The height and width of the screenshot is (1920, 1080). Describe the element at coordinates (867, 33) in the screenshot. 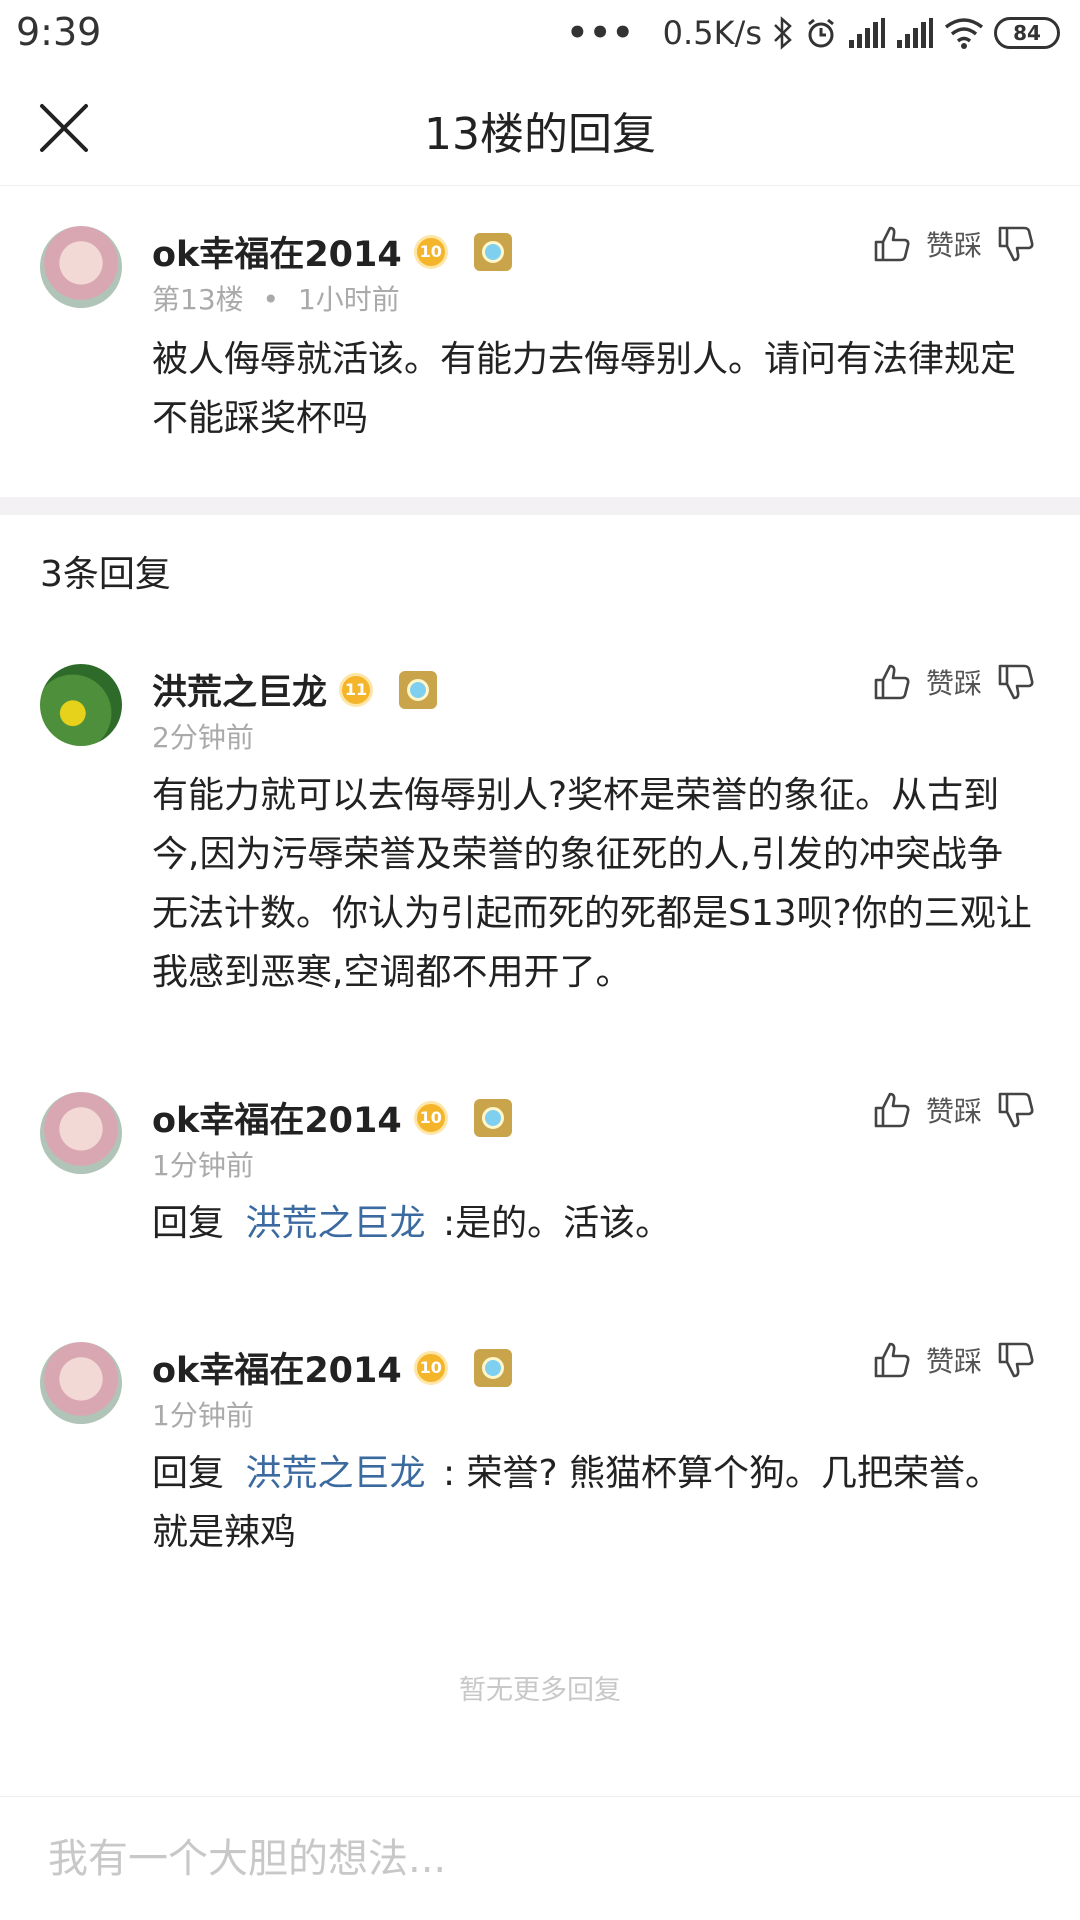

I see `signal-icon` at that location.